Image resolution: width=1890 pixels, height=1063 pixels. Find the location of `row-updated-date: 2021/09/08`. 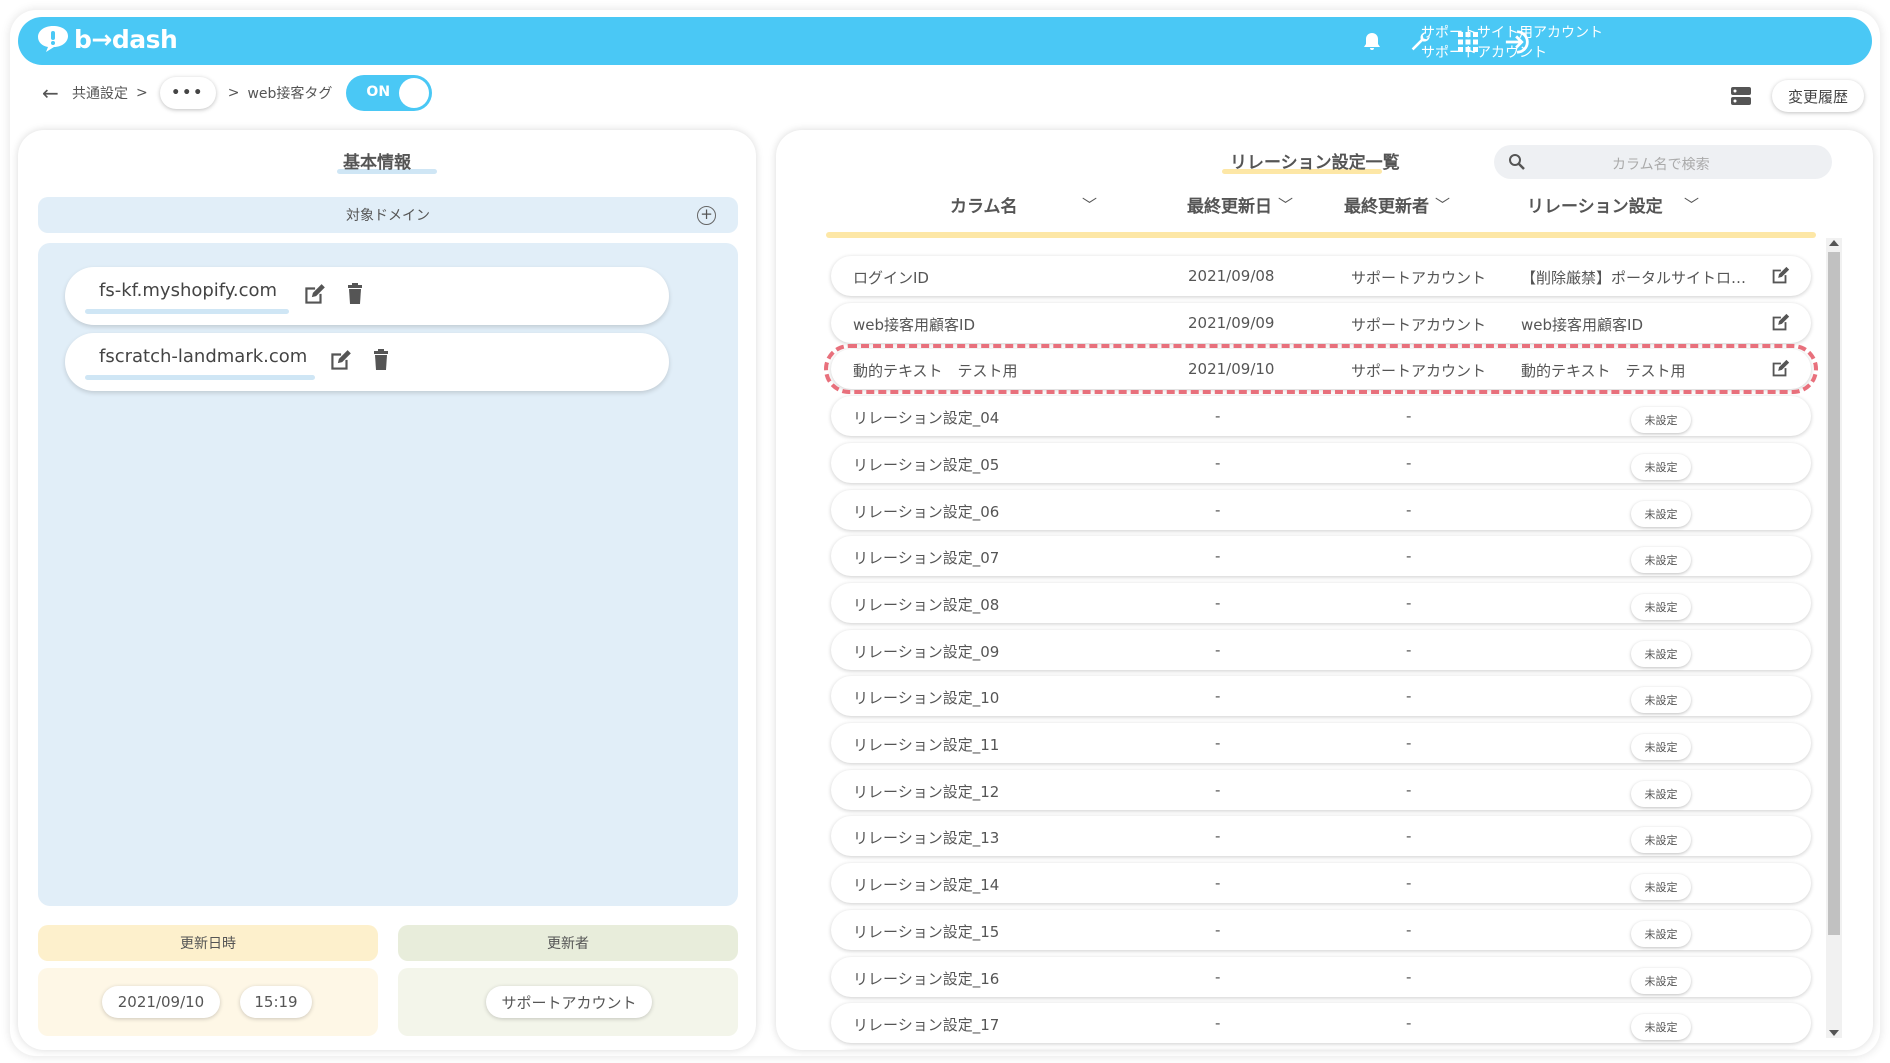

row-updated-date: 2021/09/08 is located at coordinates (1231, 276).